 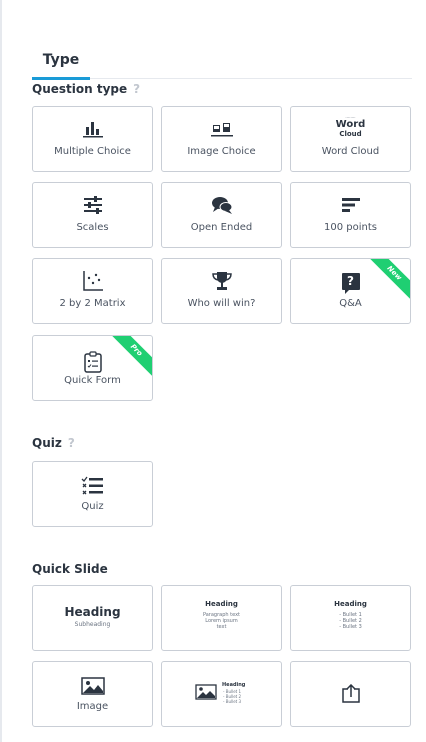 I want to click on card-label: Image Choice, so click(x=221, y=151).